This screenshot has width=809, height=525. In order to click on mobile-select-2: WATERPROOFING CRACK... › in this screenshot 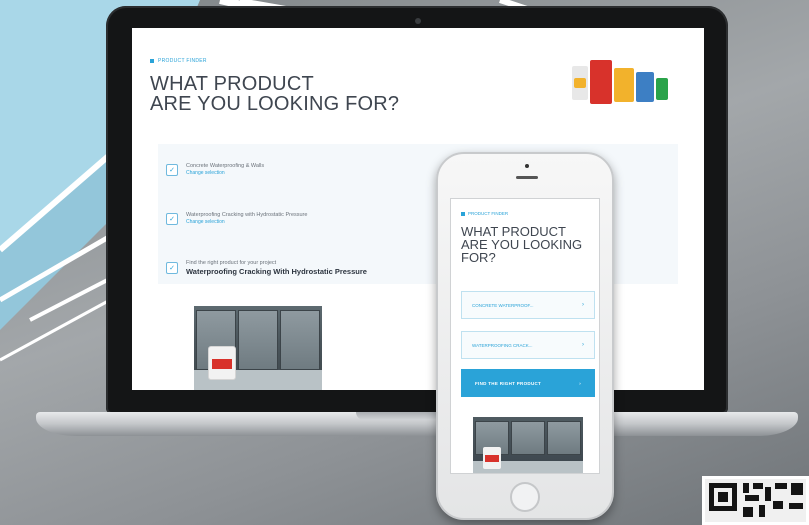, I will do `click(528, 345)`.